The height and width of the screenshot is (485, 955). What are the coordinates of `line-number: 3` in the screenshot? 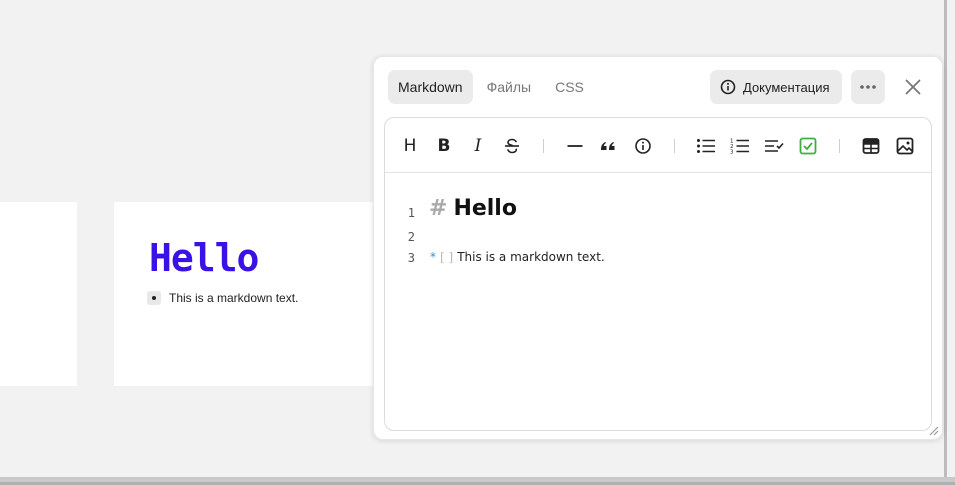 It's located at (411, 258).